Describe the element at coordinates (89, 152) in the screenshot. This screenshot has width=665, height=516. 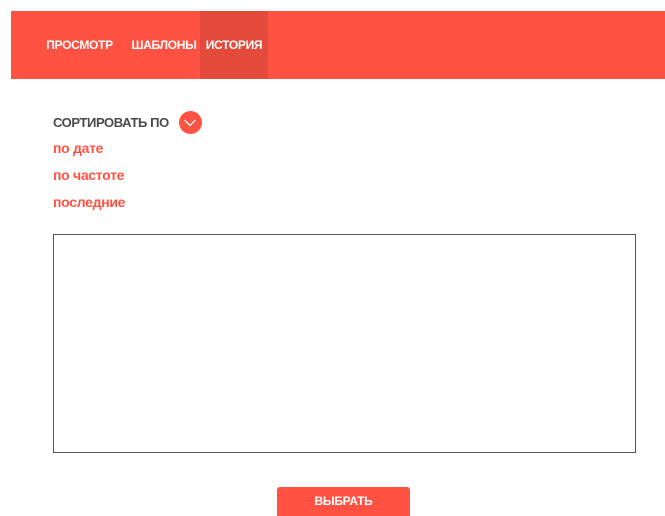
I see `sort-option-by-date: по дате` at that location.